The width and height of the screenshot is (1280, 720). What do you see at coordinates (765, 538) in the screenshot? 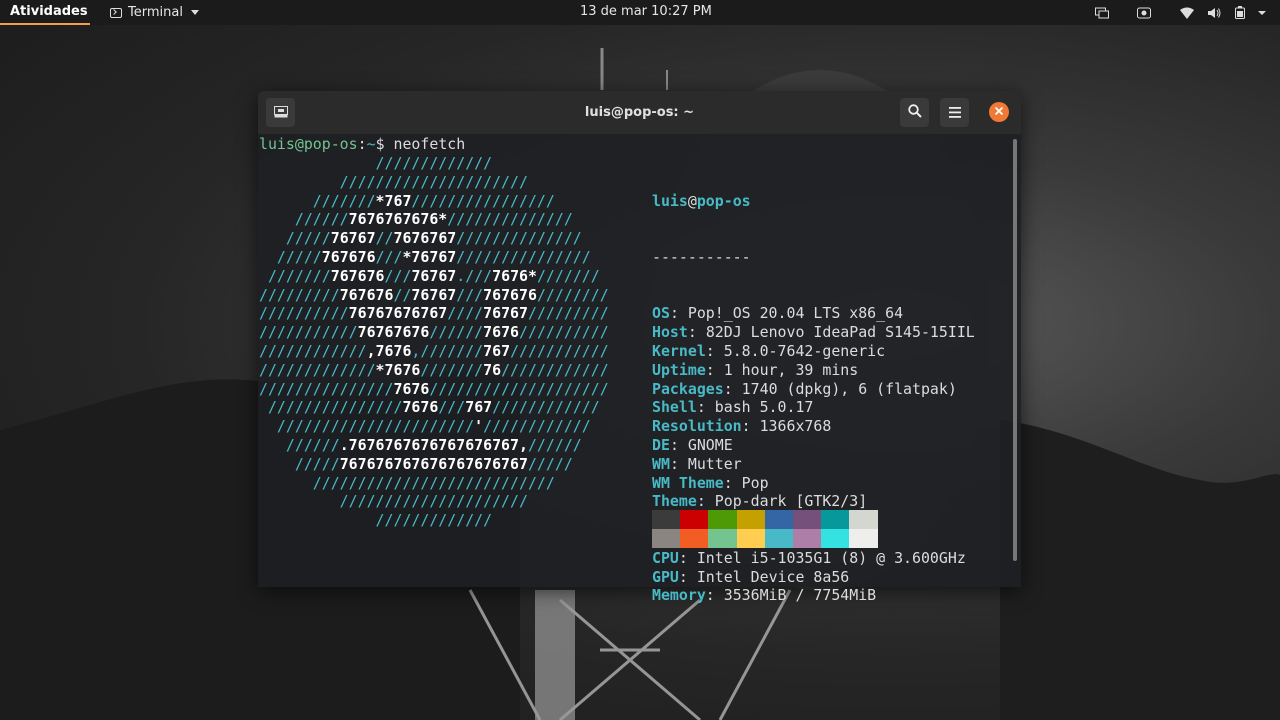
I see `palette-row-bright` at bounding box center [765, 538].